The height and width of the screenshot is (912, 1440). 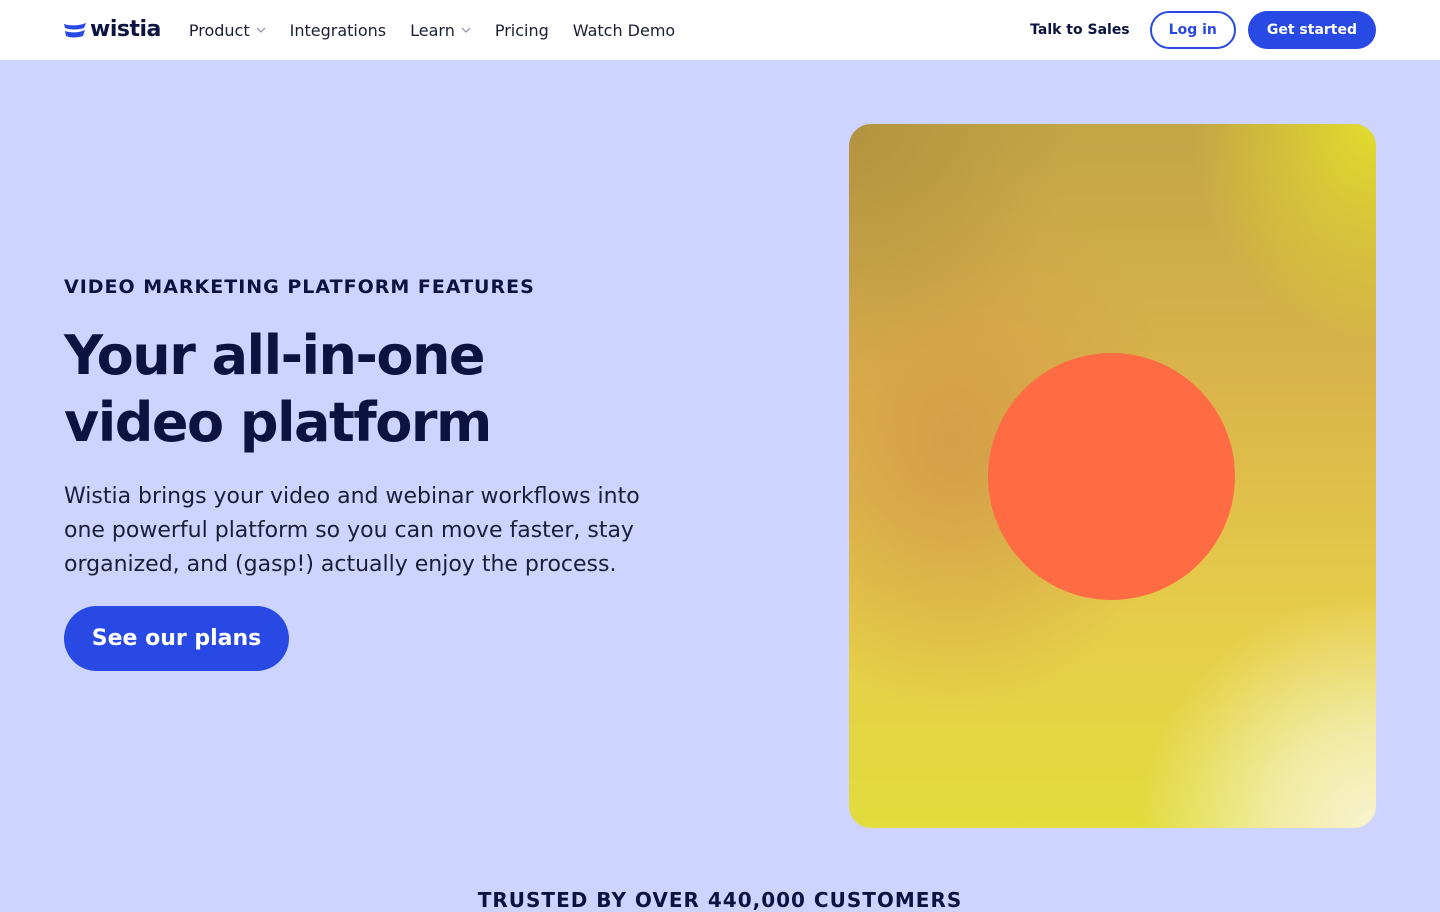 I want to click on trusted-by-heading: TRUSTED BY OVER 440,000 CUSTOMERS, so click(x=720, y=900).